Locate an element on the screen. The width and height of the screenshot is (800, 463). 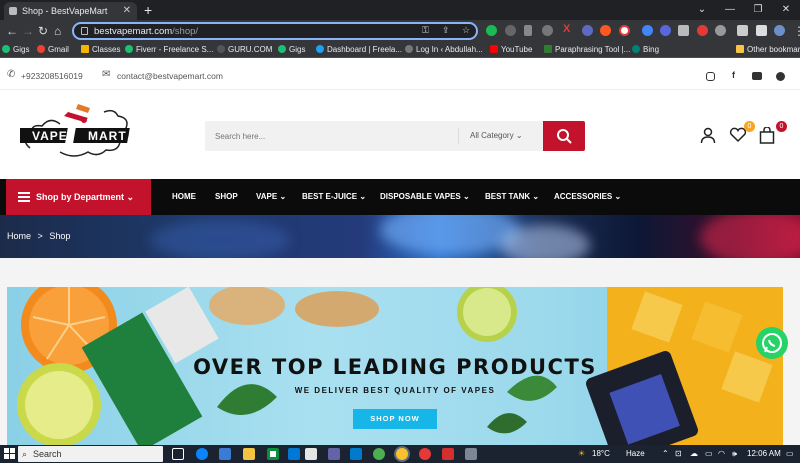
bookmark-gigs-2: Gigs is located at coordinates (291, 50).